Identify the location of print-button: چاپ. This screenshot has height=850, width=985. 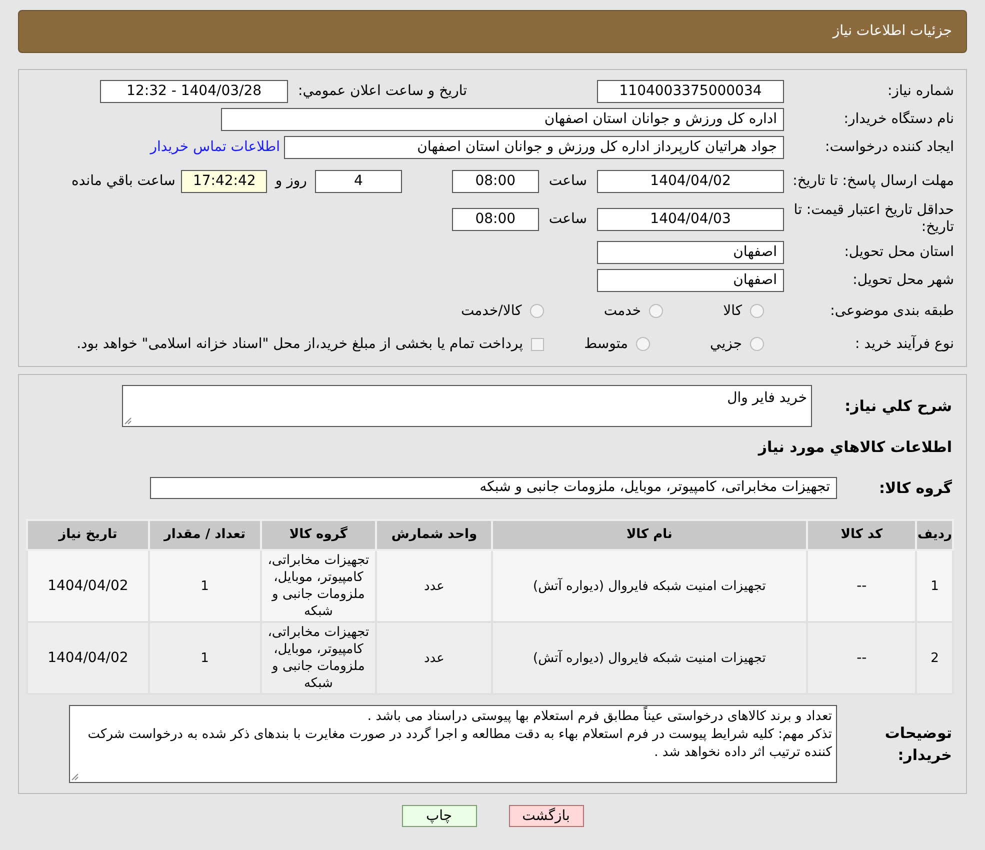
(439, 816).